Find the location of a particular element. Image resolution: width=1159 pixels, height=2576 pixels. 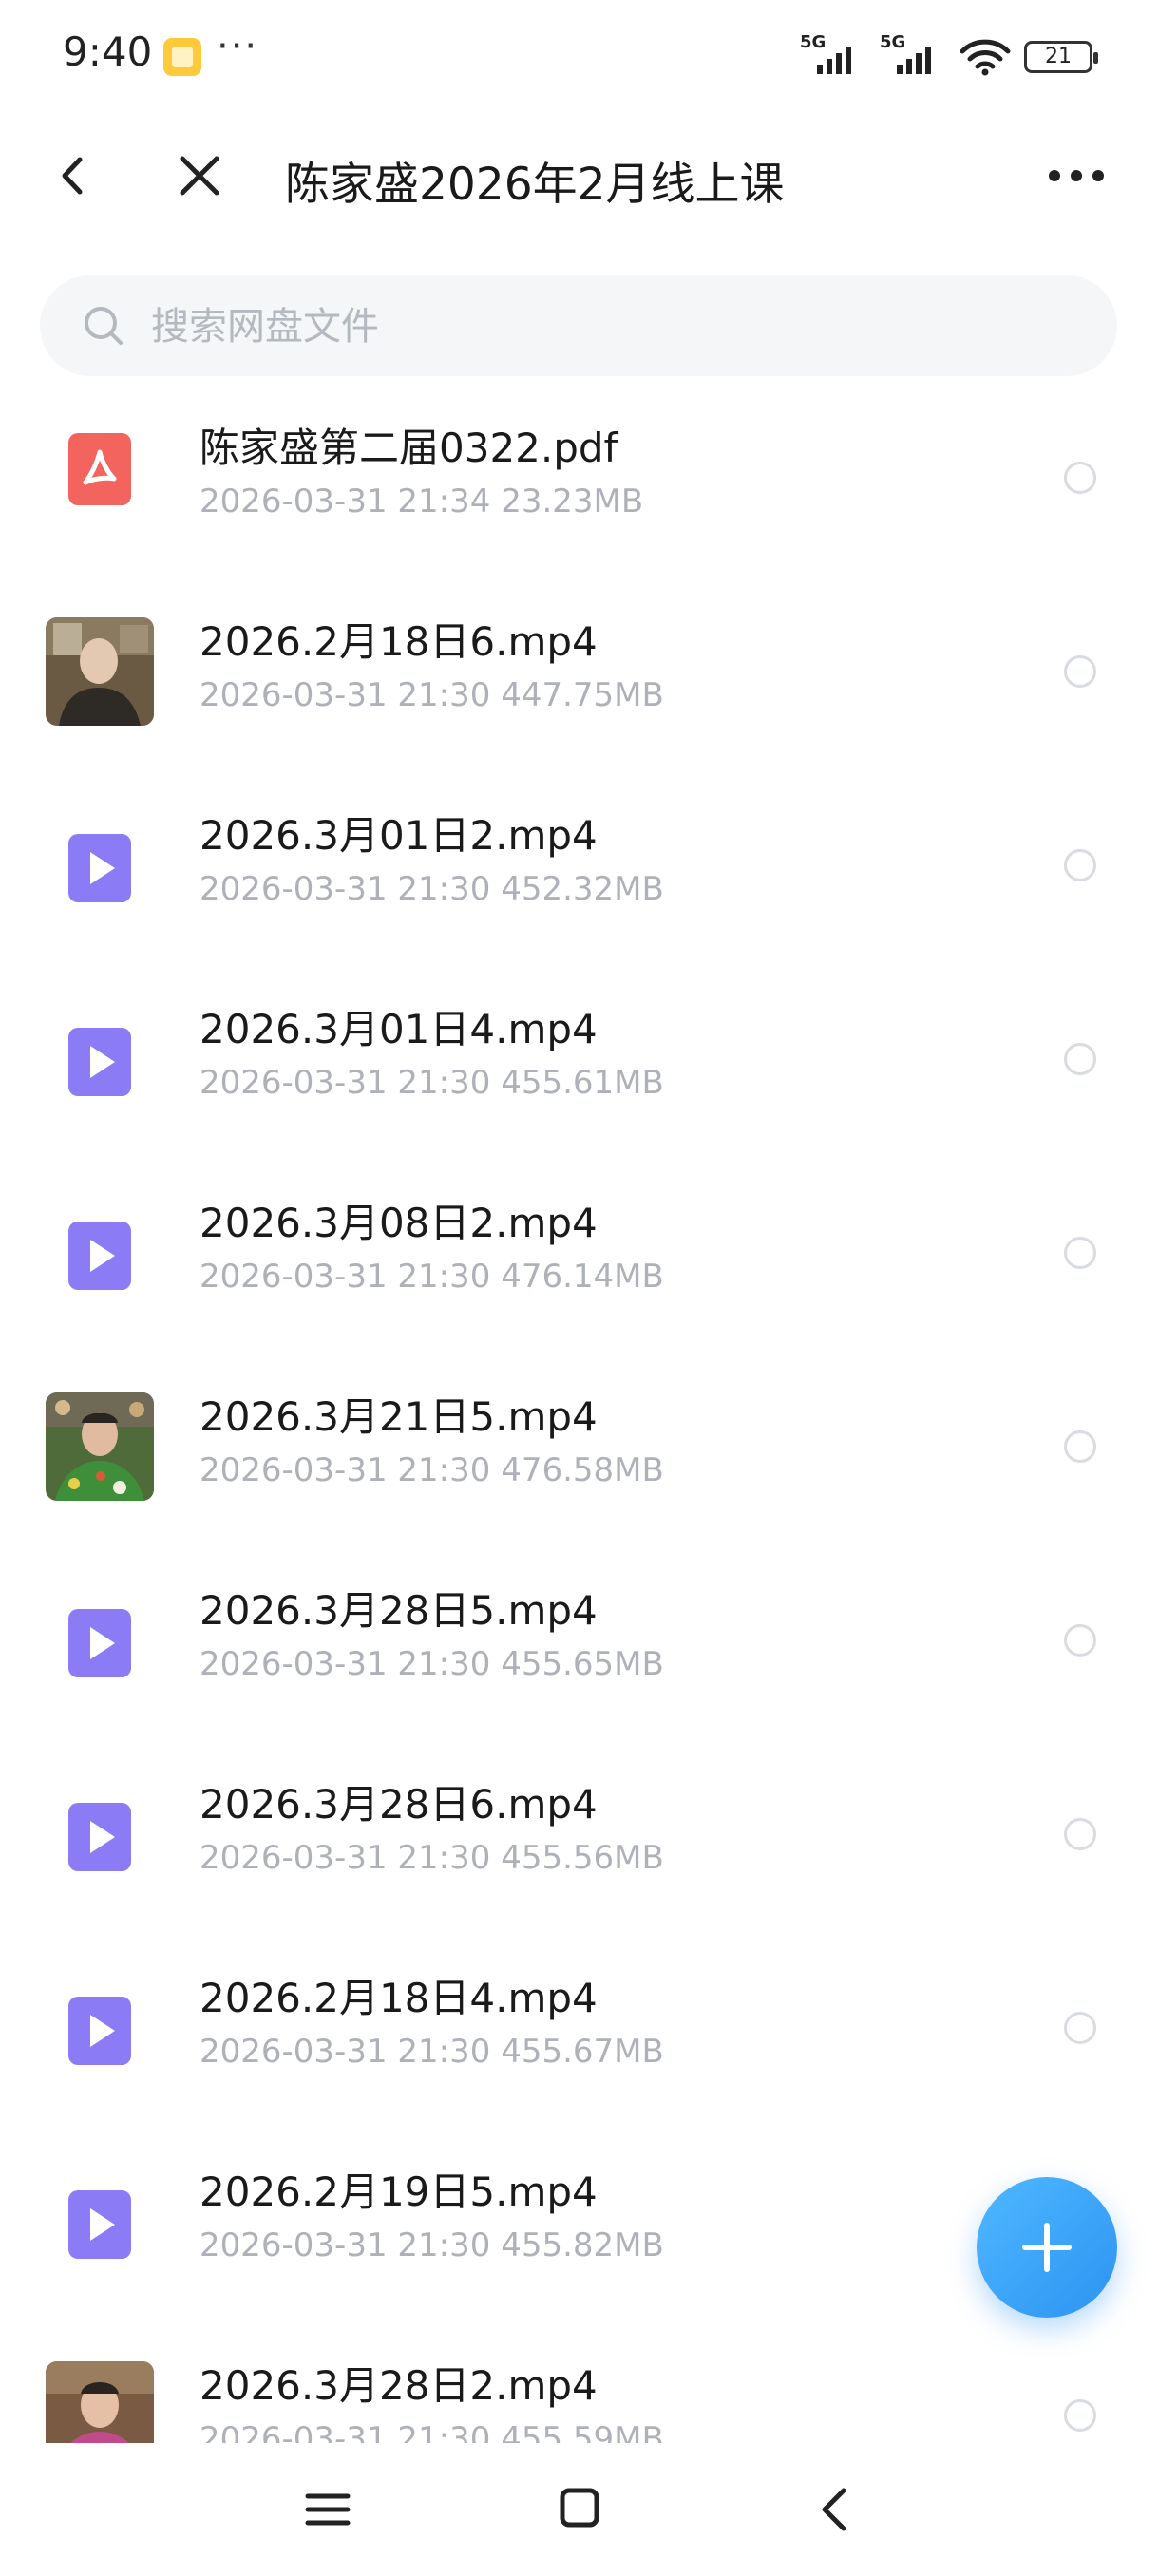

file-name: 陈家盛第二届0322.pdf is located at coordinates (409, 448).